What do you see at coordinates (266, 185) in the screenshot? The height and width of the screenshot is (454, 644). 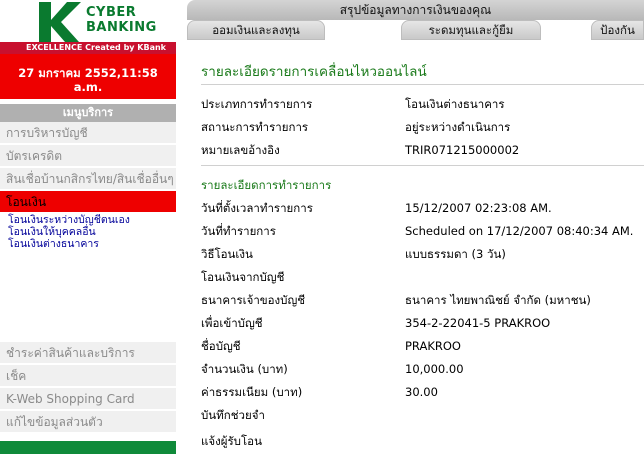 I see `section-title-transaction-details: รายละเอียดการทำรายการ` at bounding box center [266, 185].